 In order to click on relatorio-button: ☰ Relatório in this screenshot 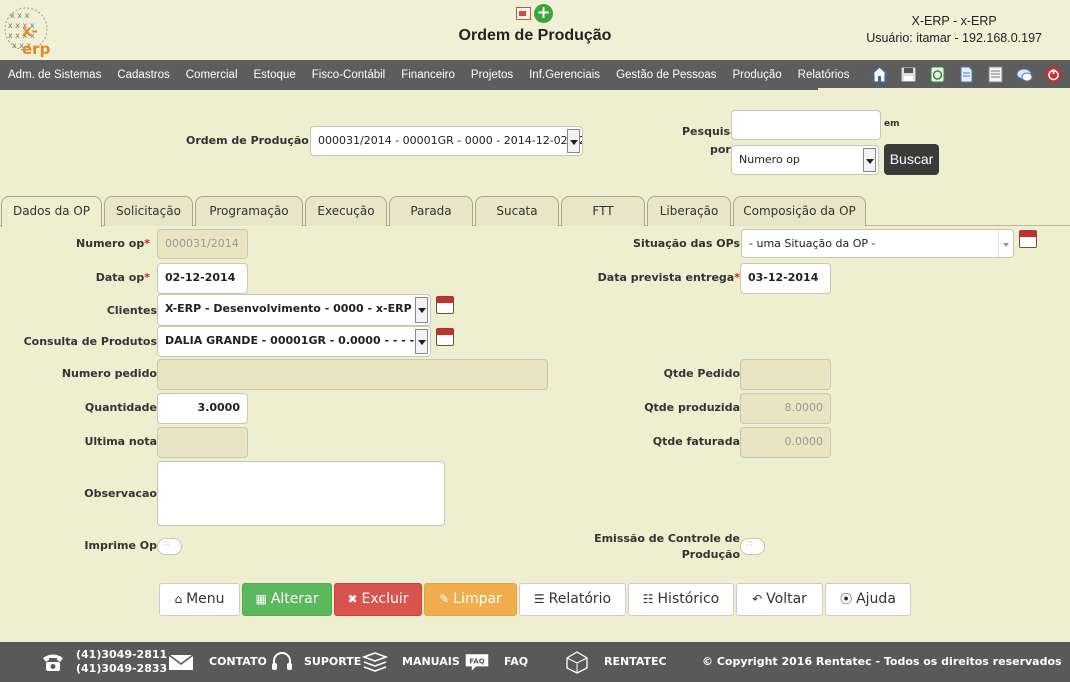, I will do `click(572, 599)`.